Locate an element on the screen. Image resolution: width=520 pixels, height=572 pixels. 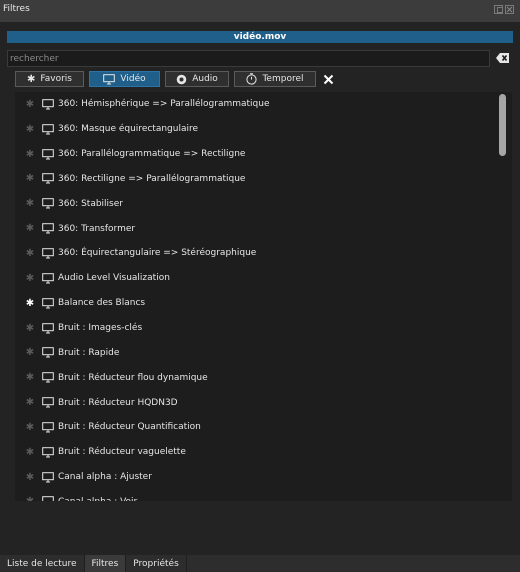
filter-label: Bruit : Réducteur flou dynamique is located at coordinates (133, 377).